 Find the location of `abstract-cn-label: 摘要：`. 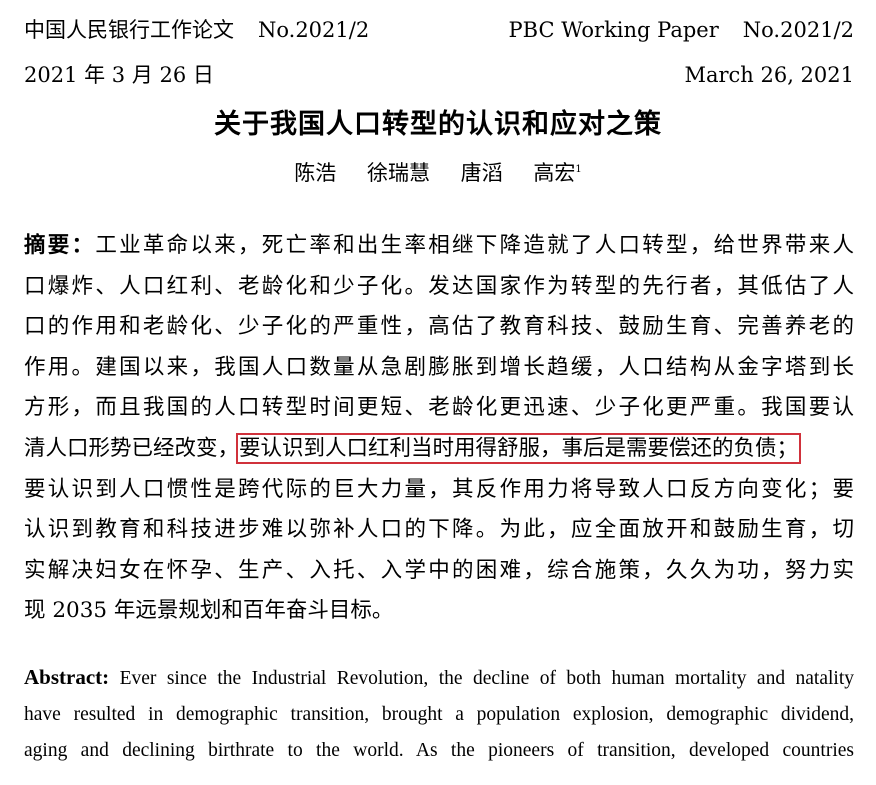

abstract-cn-label: 摘要： is located at coordinates (60, 245).